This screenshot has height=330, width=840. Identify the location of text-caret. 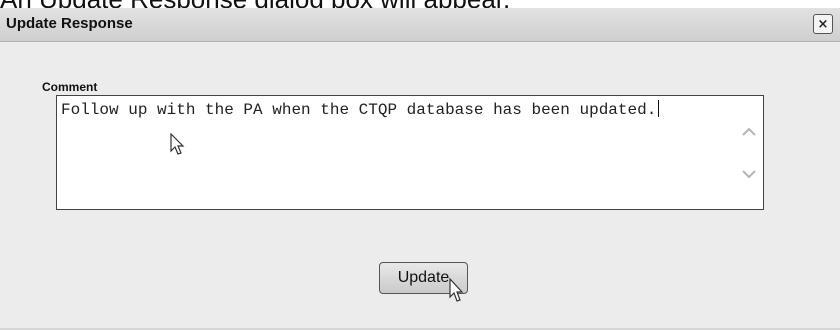
(659, 108).